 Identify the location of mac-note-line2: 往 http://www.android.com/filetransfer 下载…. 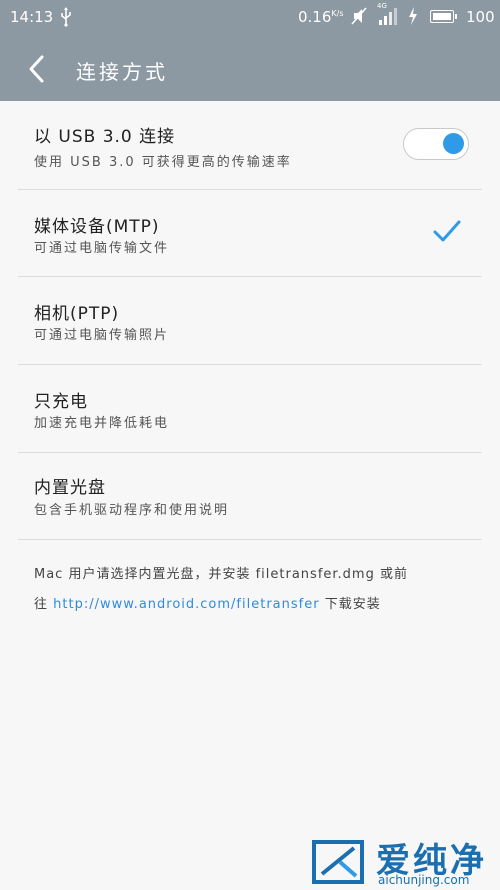
(207, 602).